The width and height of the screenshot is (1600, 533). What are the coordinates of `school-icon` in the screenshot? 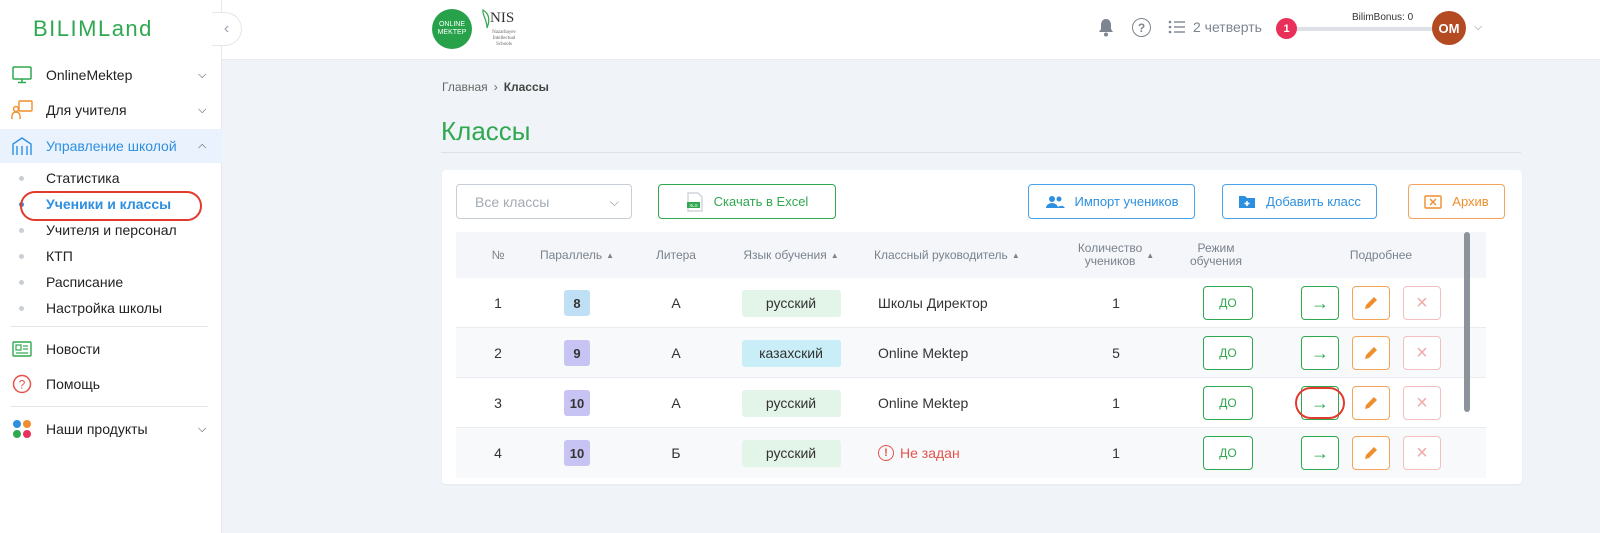 It's located at (22, 146).